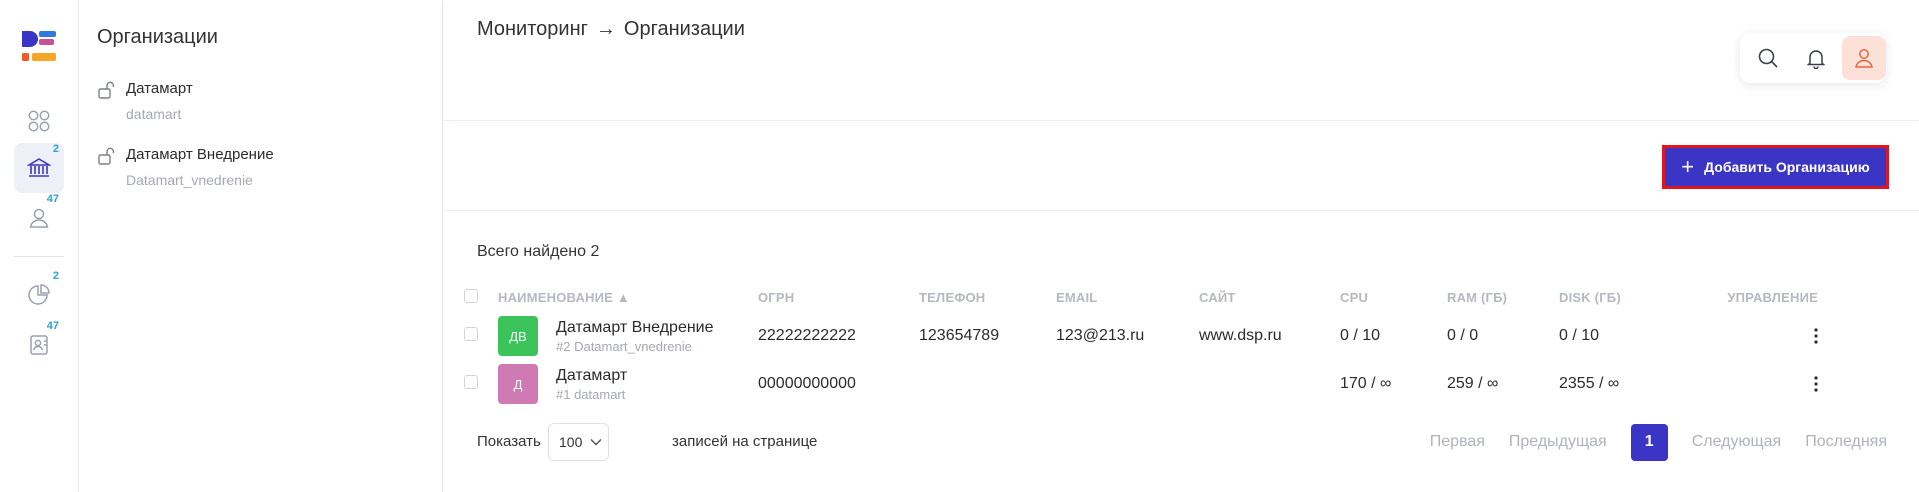 The image size is (1919, 492). I want to click on pagination: Первая Предыдущая 1 Следующая Последняя, so click(1658, 442).